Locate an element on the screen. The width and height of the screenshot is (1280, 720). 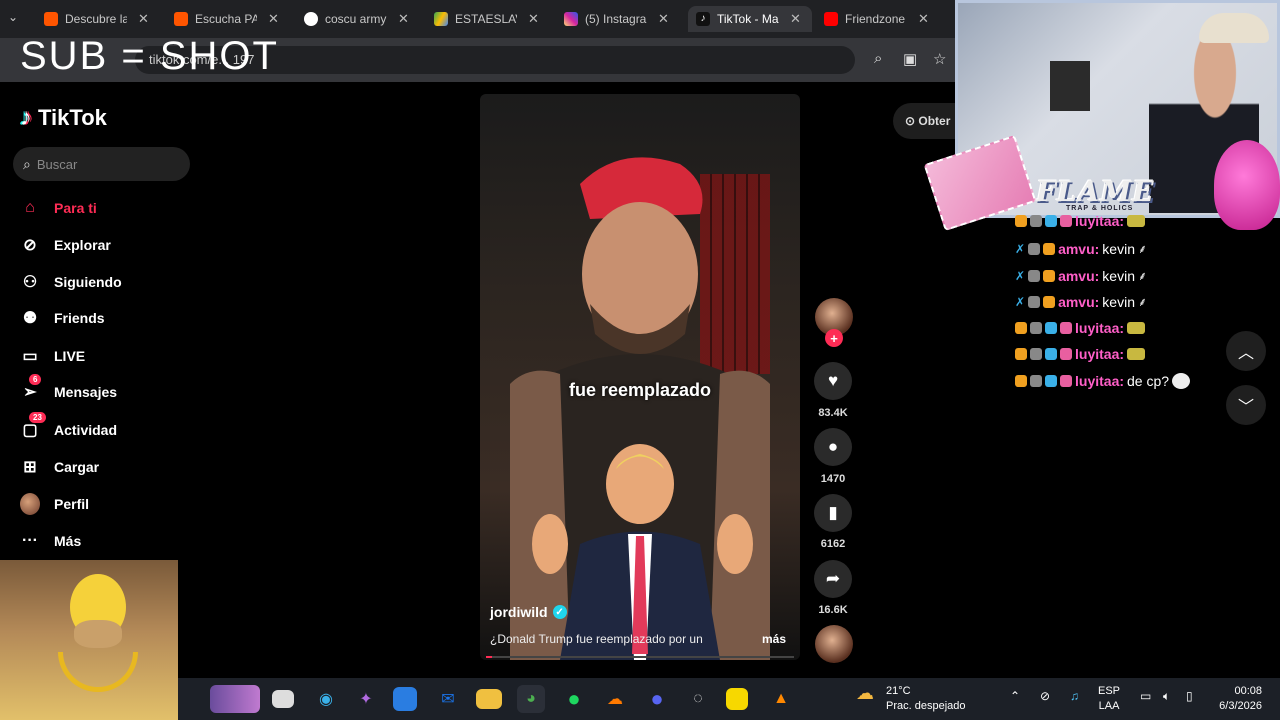
comment-button: ● is located at coordinates (833, 447).